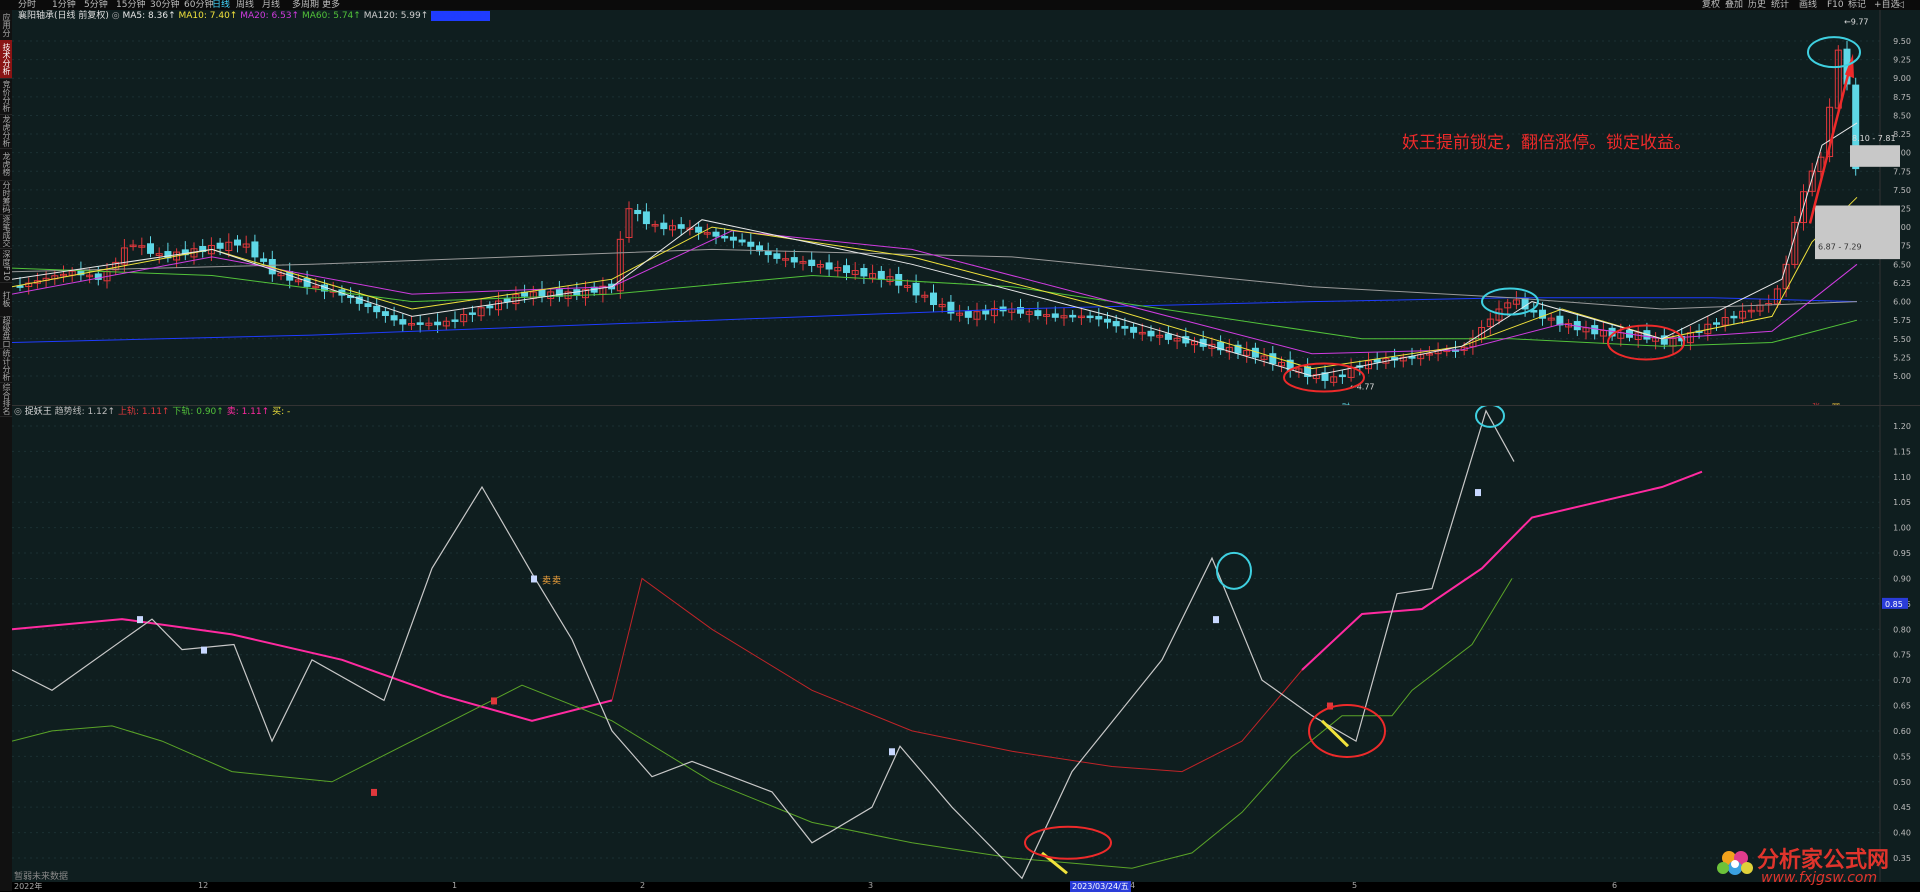 The height and width of the screenshot is (892, 1920). What do you see at coordinates (221, 5) in the screenshot?
I see `period-tab-6: 日线` at bounding box center [221, 5].